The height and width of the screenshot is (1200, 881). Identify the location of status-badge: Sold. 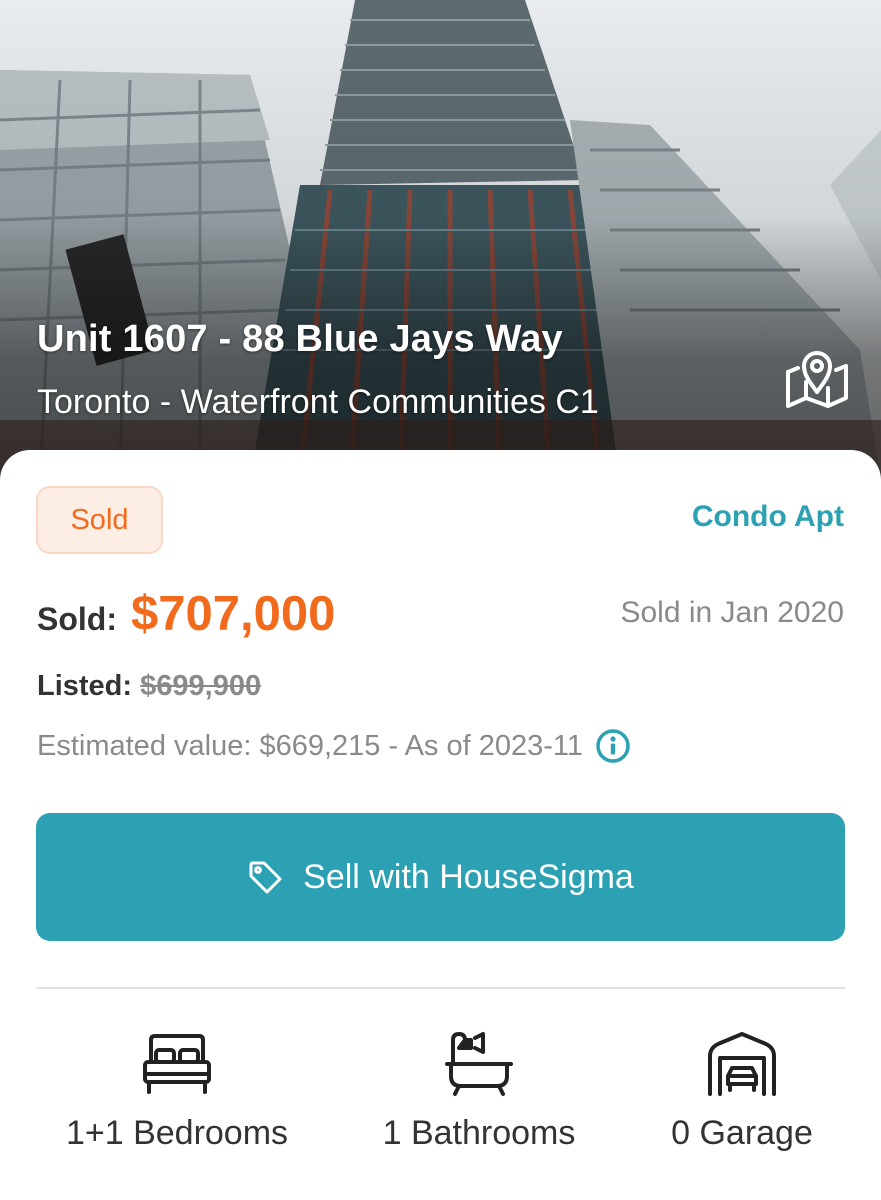
(99, 520).